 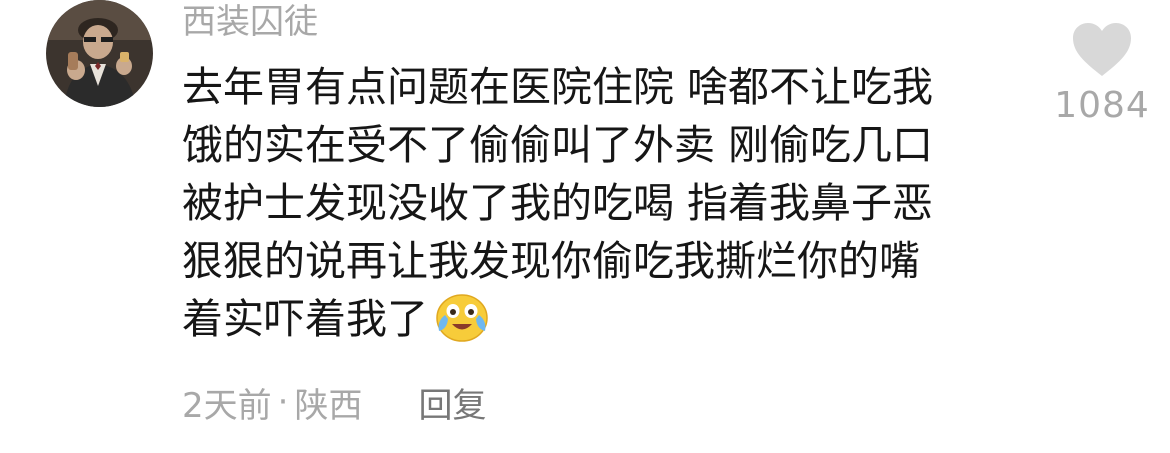 What do you see at coordinates (558, 203) in the screenshot?
I see `comment-line: 被护士发现没收了我的吃喝 指着我鼻子恶` at bounding box center [558, 203].